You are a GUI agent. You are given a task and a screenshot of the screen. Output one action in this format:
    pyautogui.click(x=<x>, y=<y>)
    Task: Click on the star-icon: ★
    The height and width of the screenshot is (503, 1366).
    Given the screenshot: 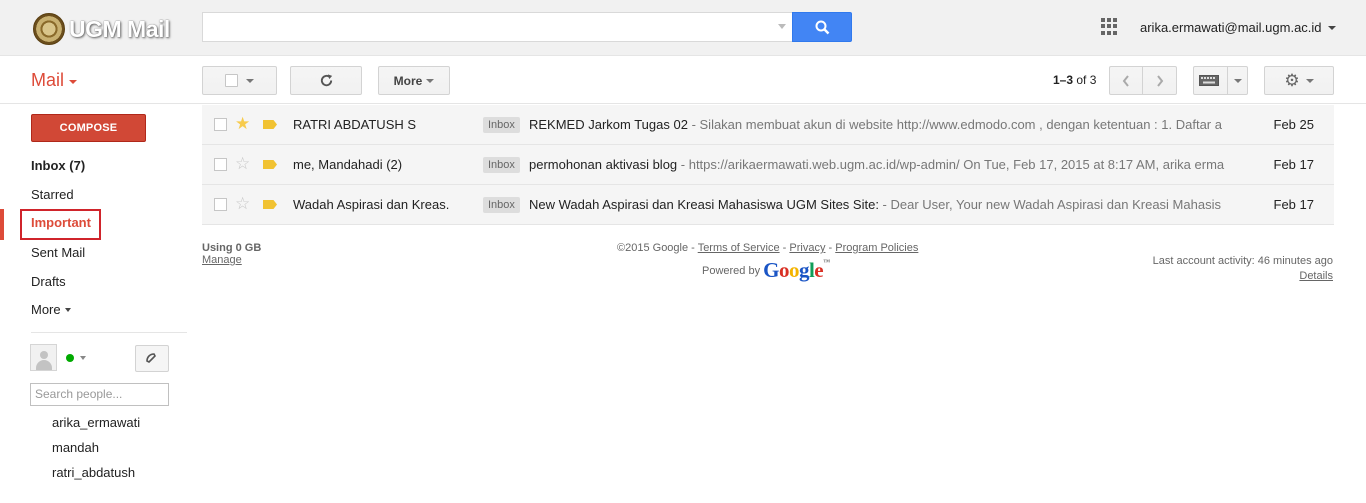 What is the action you would take?
    pyautogui.click(x=242, y=124)
    